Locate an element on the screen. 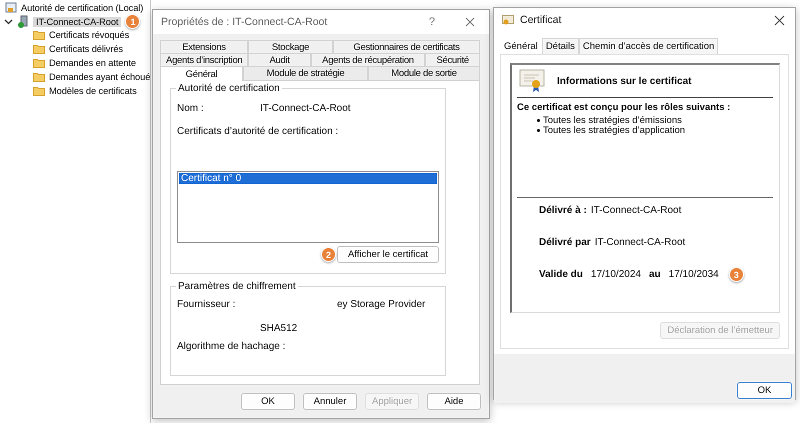 This screenshot has height=423, width=800. step-badge: 1 is located at coordinates (132, 22).